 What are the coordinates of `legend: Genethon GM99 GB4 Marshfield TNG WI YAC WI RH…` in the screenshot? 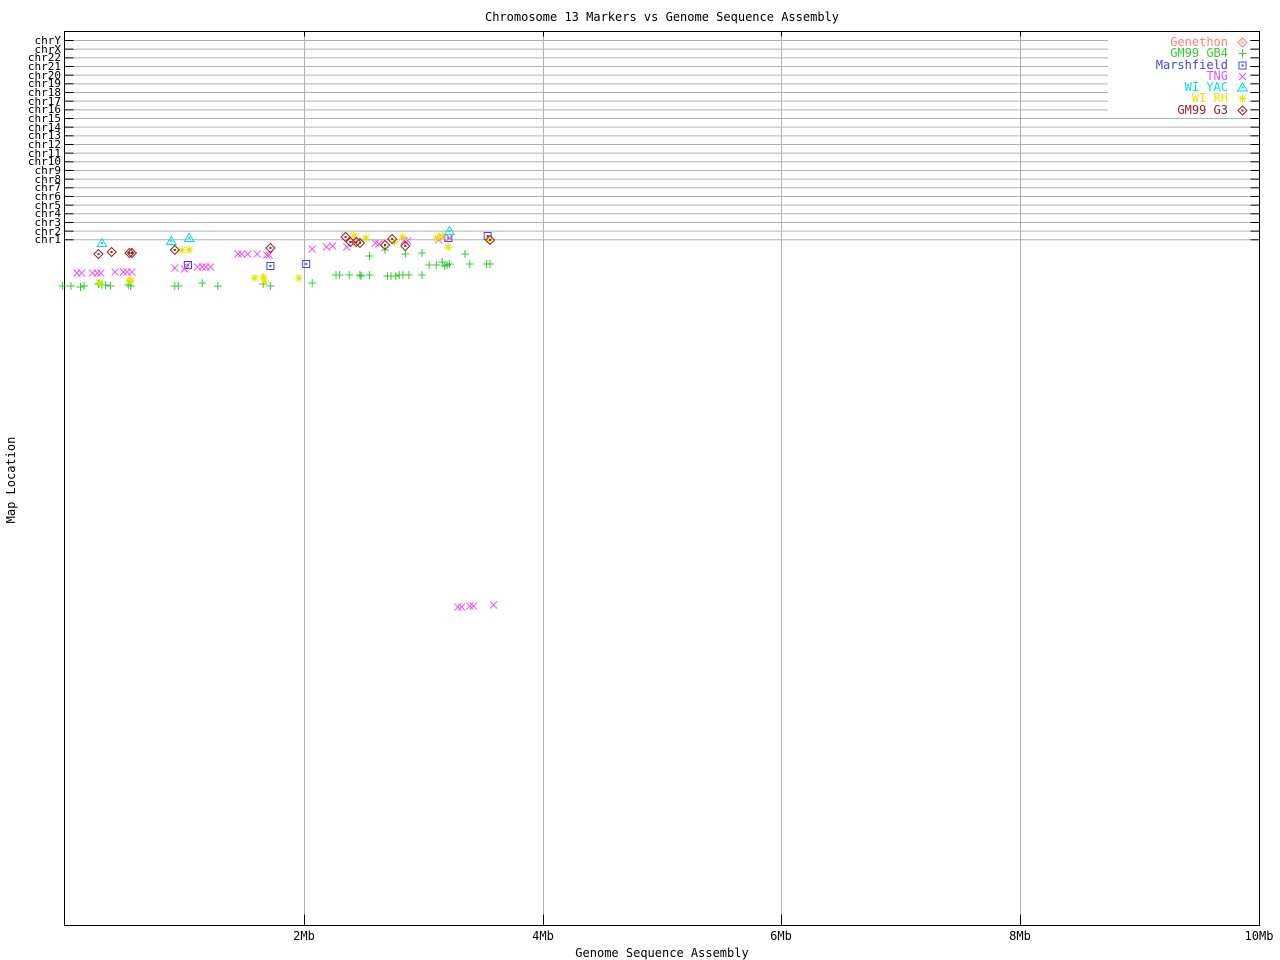 It's located at (1179, 77).